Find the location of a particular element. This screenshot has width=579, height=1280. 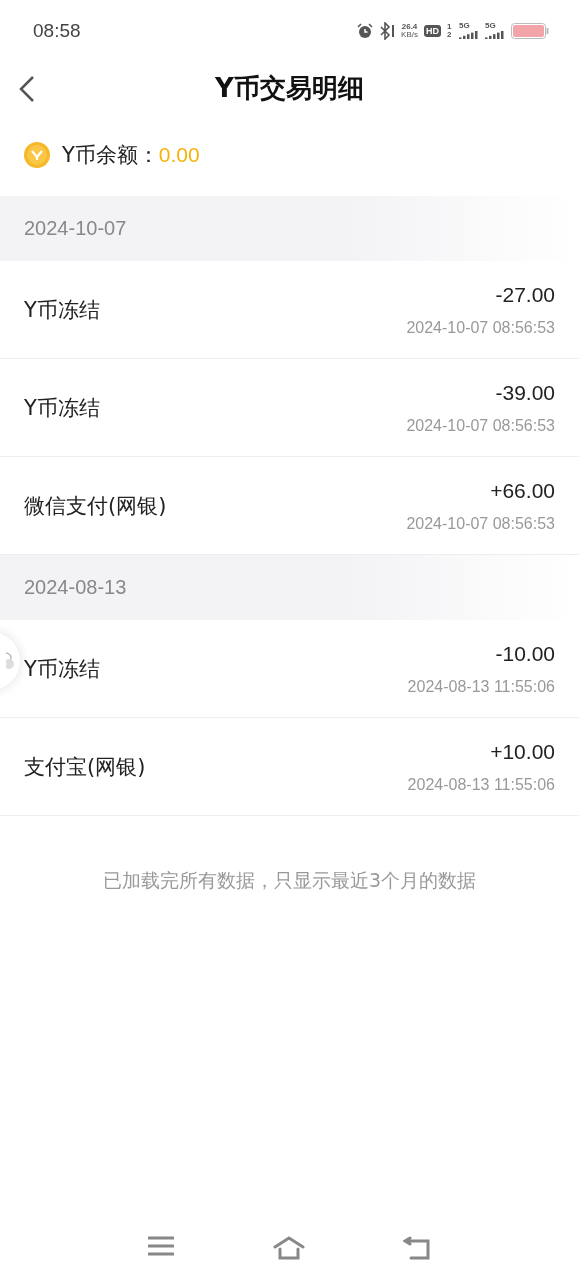

sim-slots: 1 2 is located at coordinates (450, 31).